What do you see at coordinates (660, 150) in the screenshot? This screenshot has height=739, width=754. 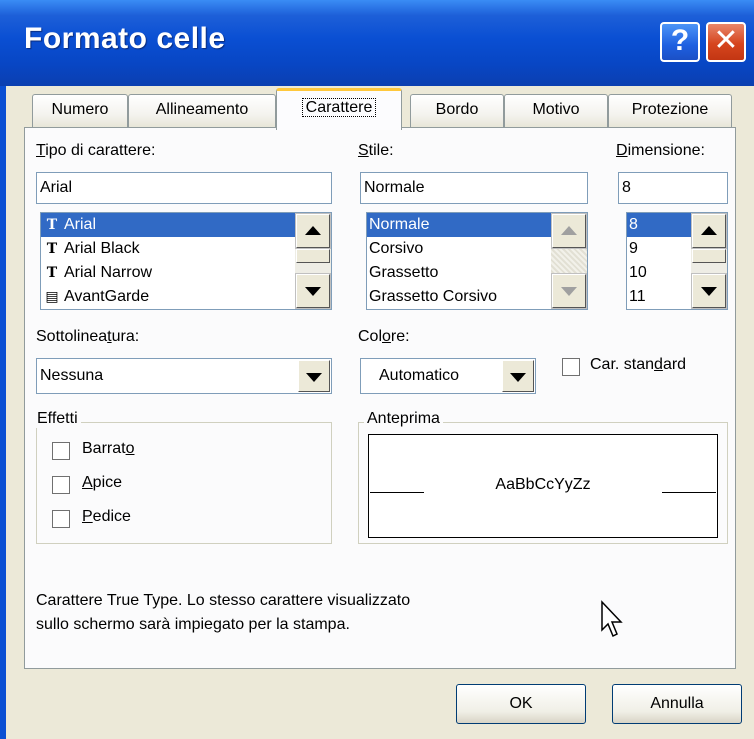 I see `size-label: Dimensione:` at bounding box center [660, 150].